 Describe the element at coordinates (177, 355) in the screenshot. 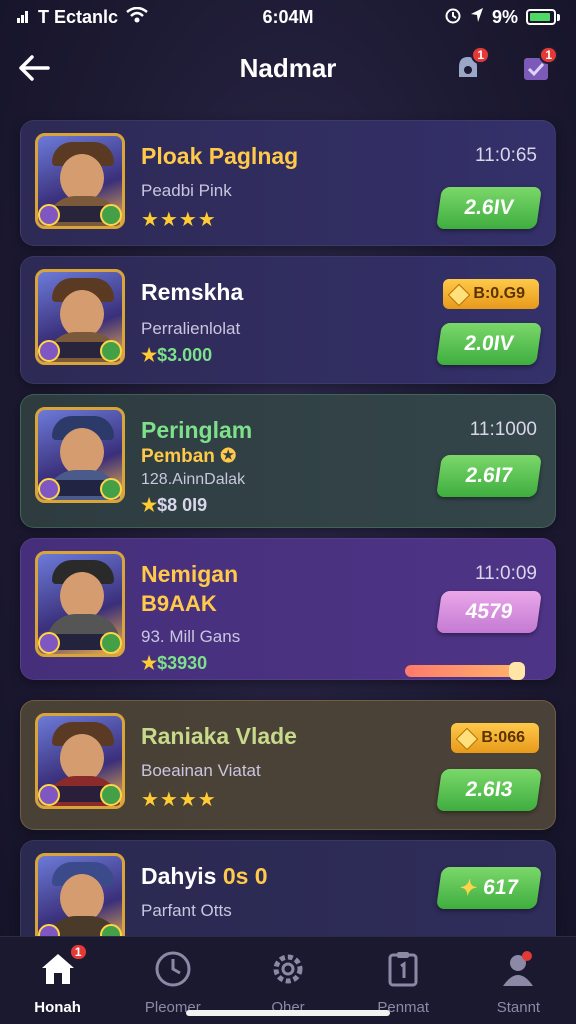

I see `item-amount: ★$3.000` at that location.